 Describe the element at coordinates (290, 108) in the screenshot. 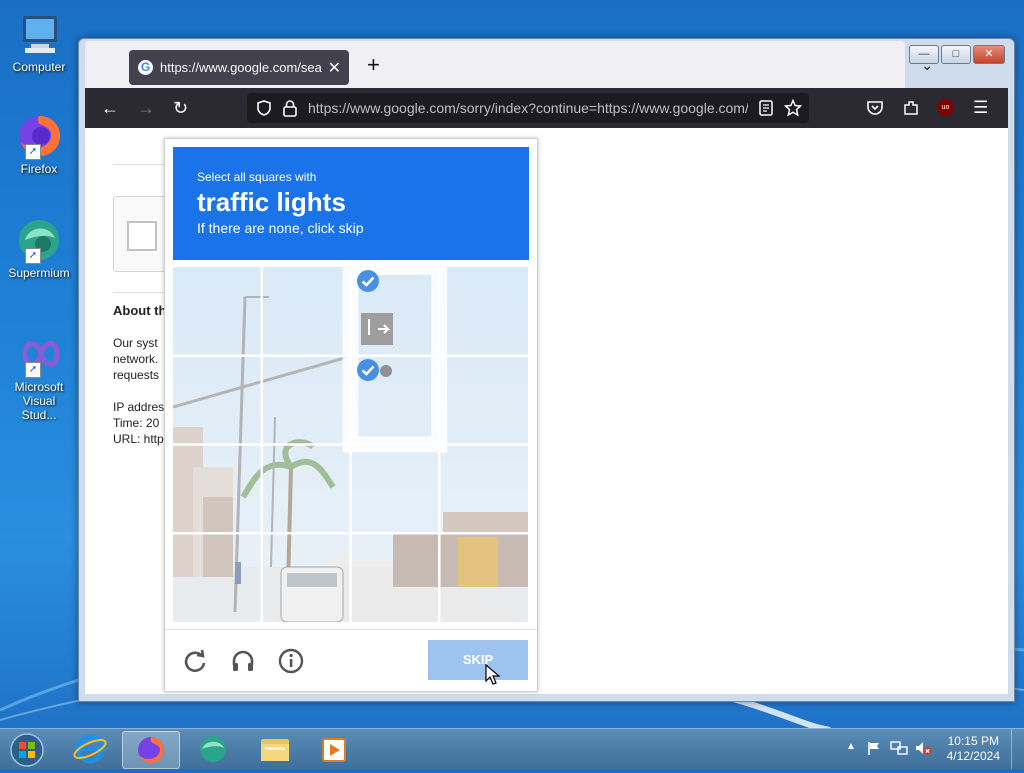

I see `lock-icon` at that location.